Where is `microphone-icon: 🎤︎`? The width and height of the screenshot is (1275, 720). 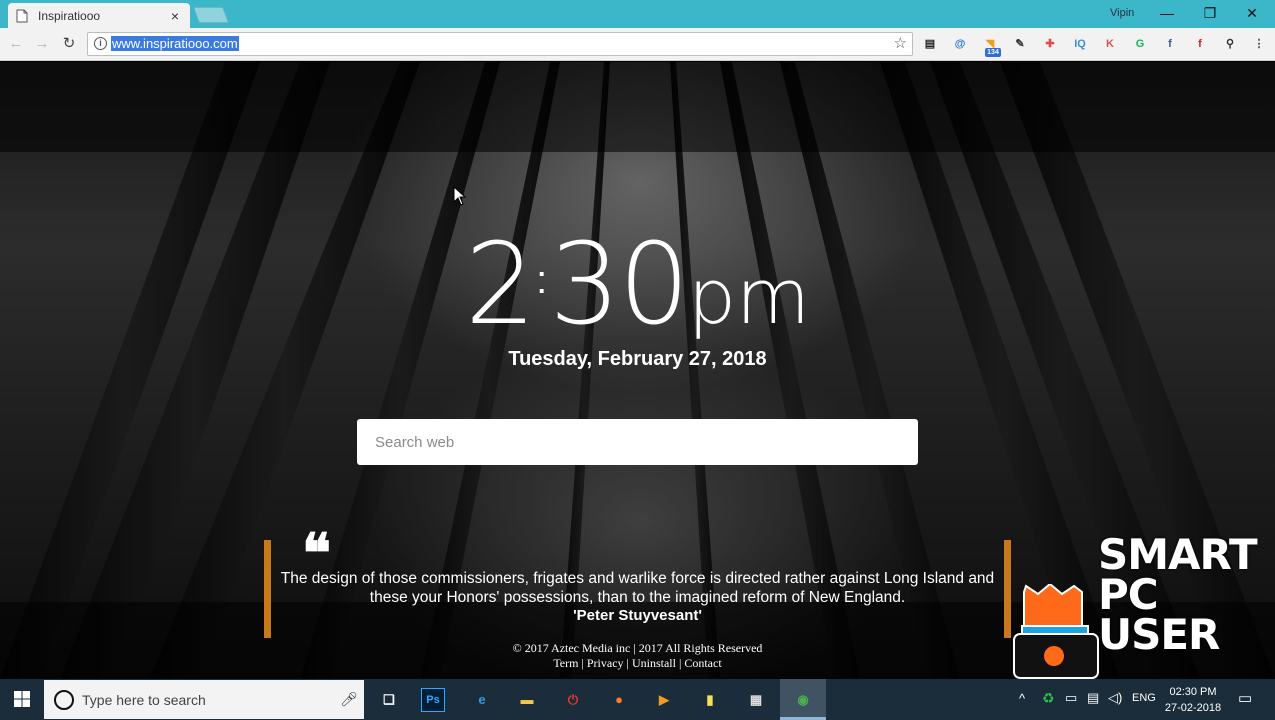 microphone-icon: 🎤︎ is located at coordinates (349, 699).